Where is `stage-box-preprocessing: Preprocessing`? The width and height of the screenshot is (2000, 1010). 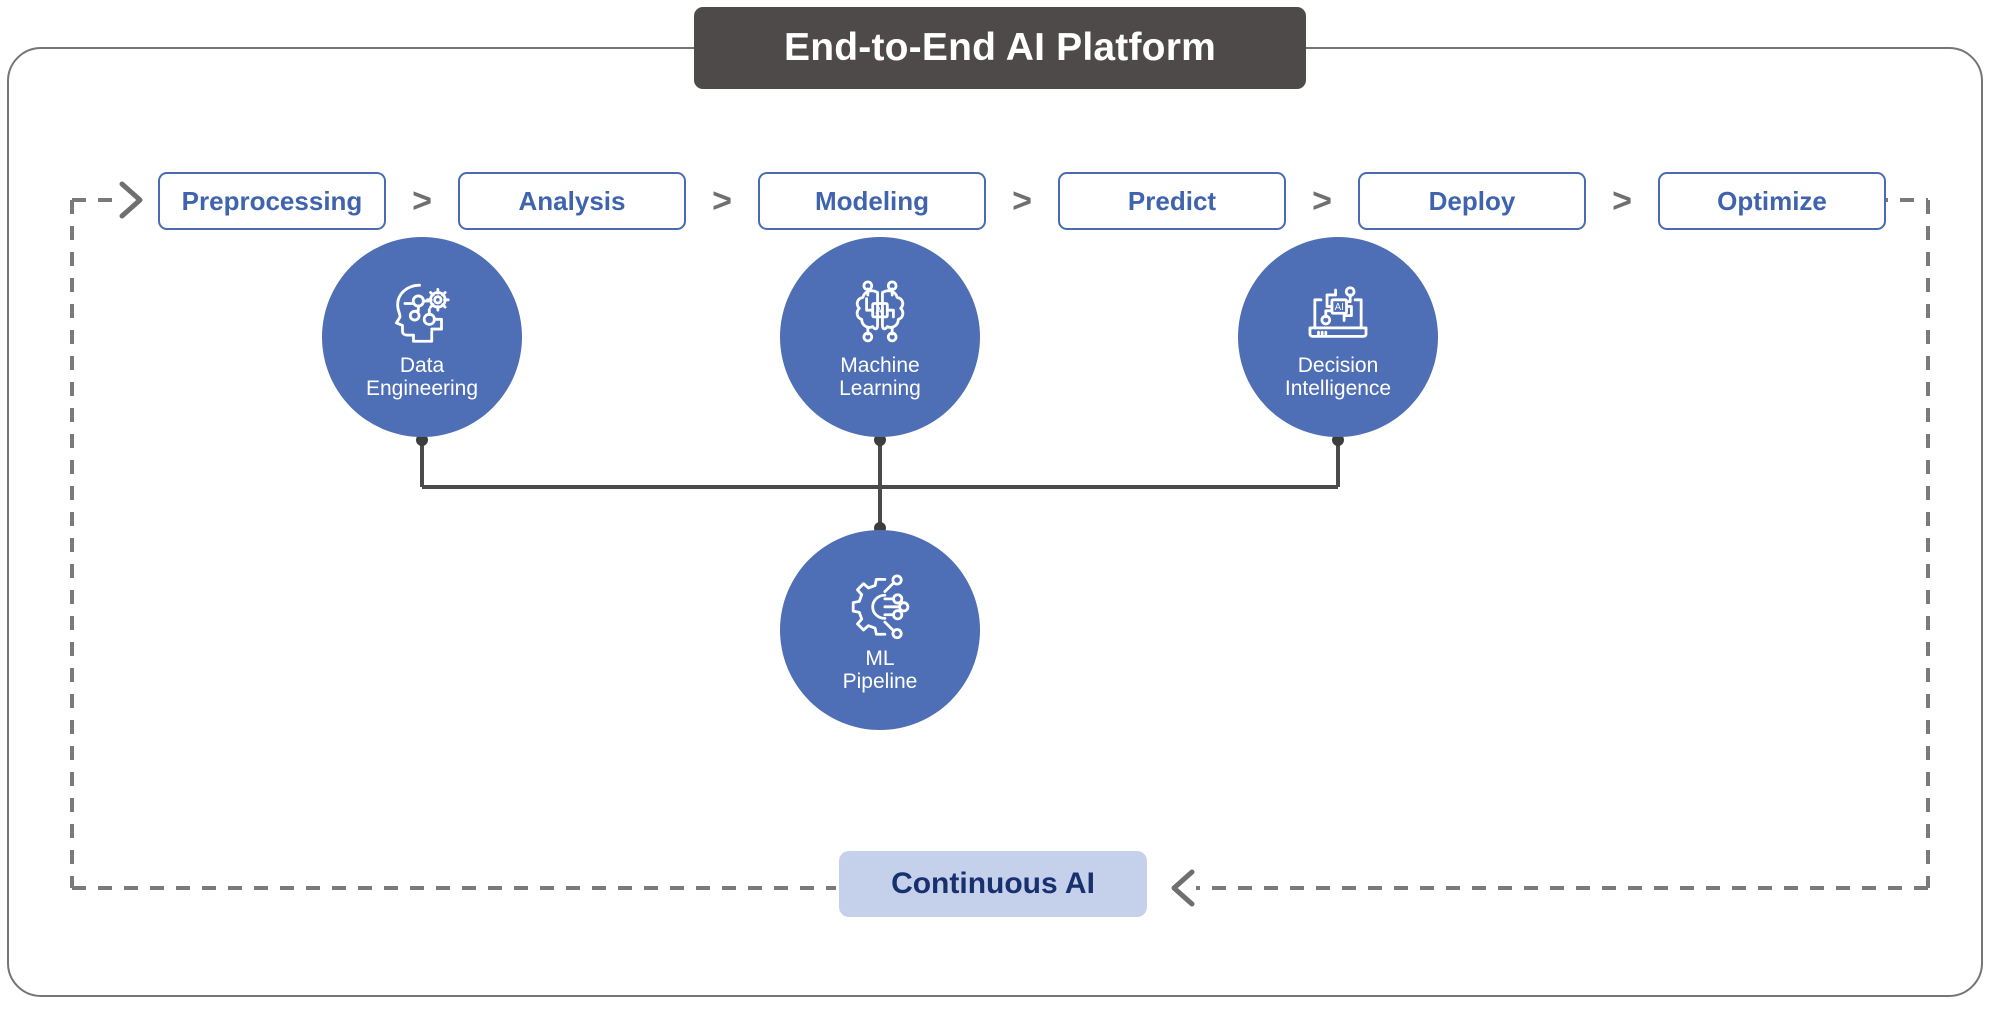
stage-box-preprocessing: Preprocessing is located at coordinates (272, 201).